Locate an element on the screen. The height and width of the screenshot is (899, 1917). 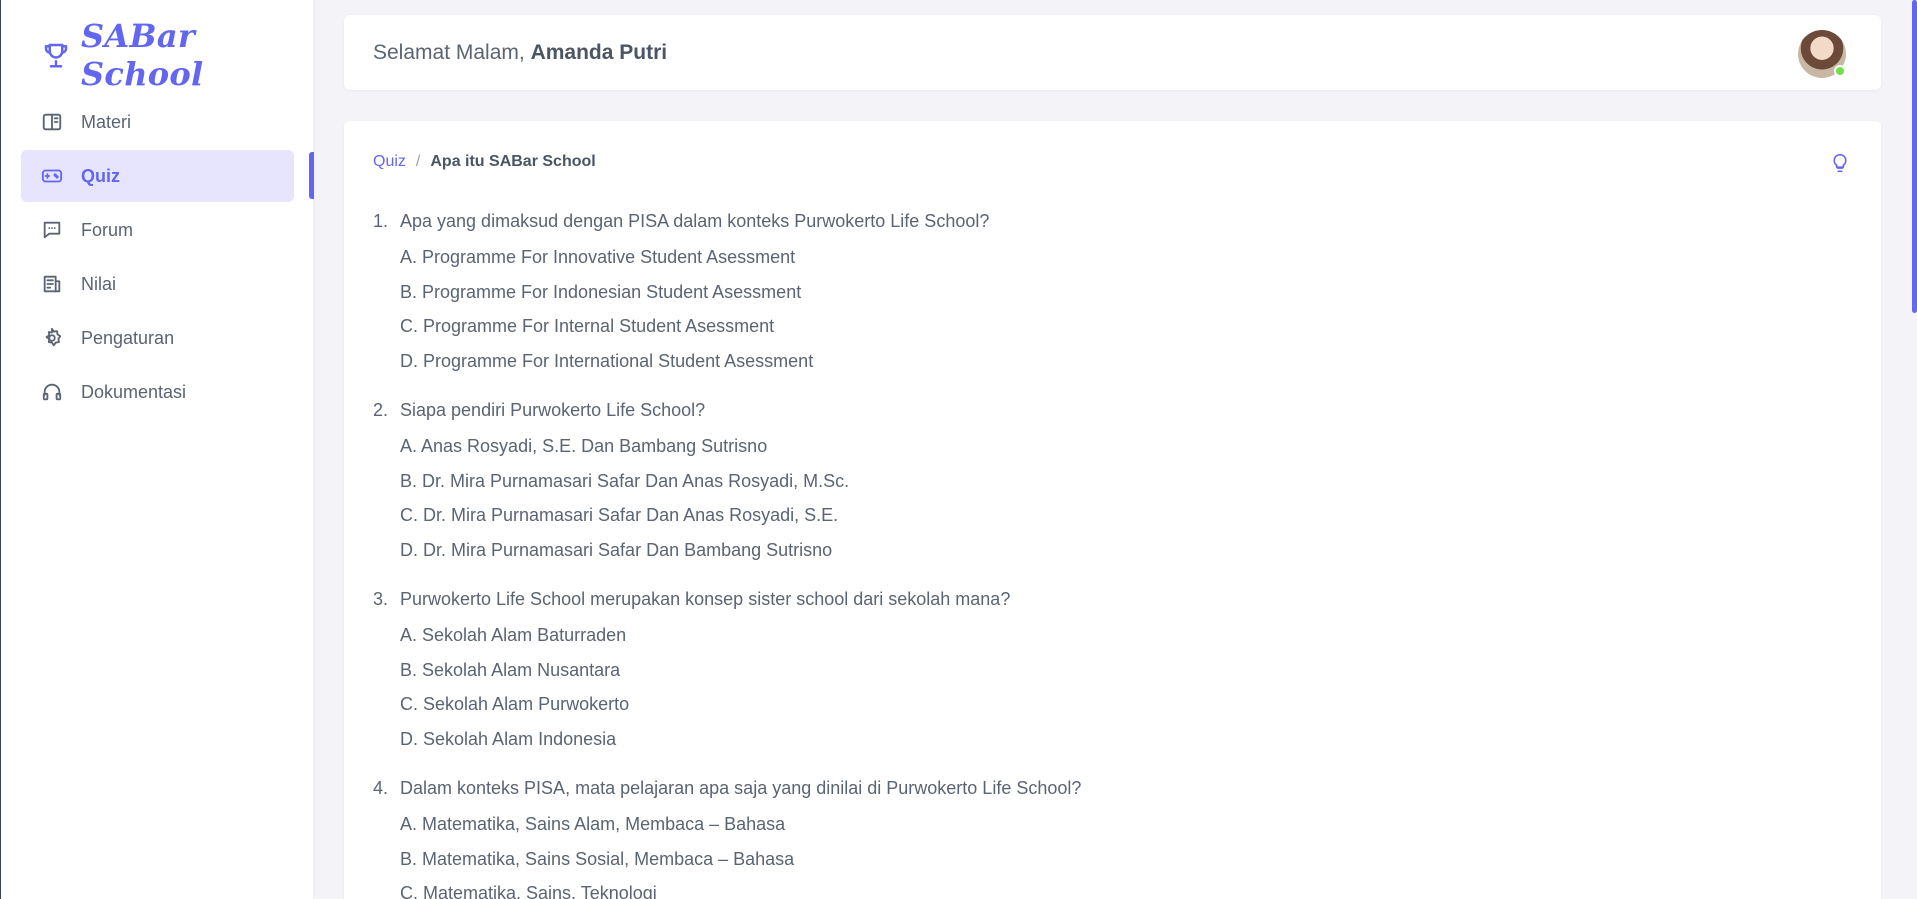
question-number: 3. is located at coordinates (381, 599).